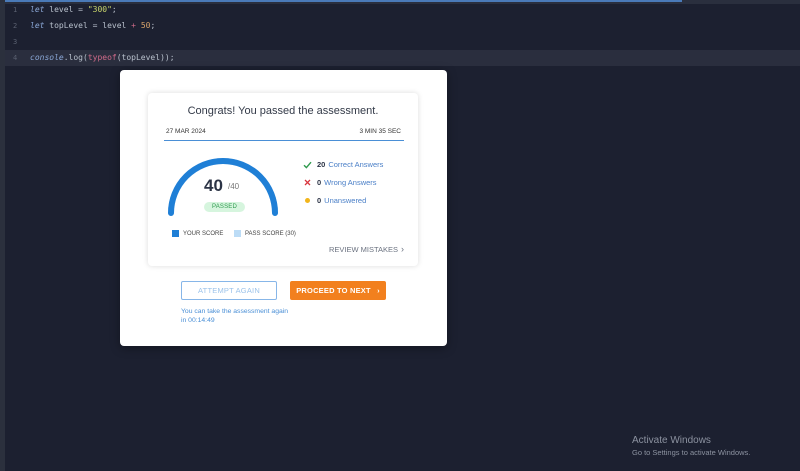  I want to click on attempt-duration: 3 MIN 35 SEC, so click(380, 131).